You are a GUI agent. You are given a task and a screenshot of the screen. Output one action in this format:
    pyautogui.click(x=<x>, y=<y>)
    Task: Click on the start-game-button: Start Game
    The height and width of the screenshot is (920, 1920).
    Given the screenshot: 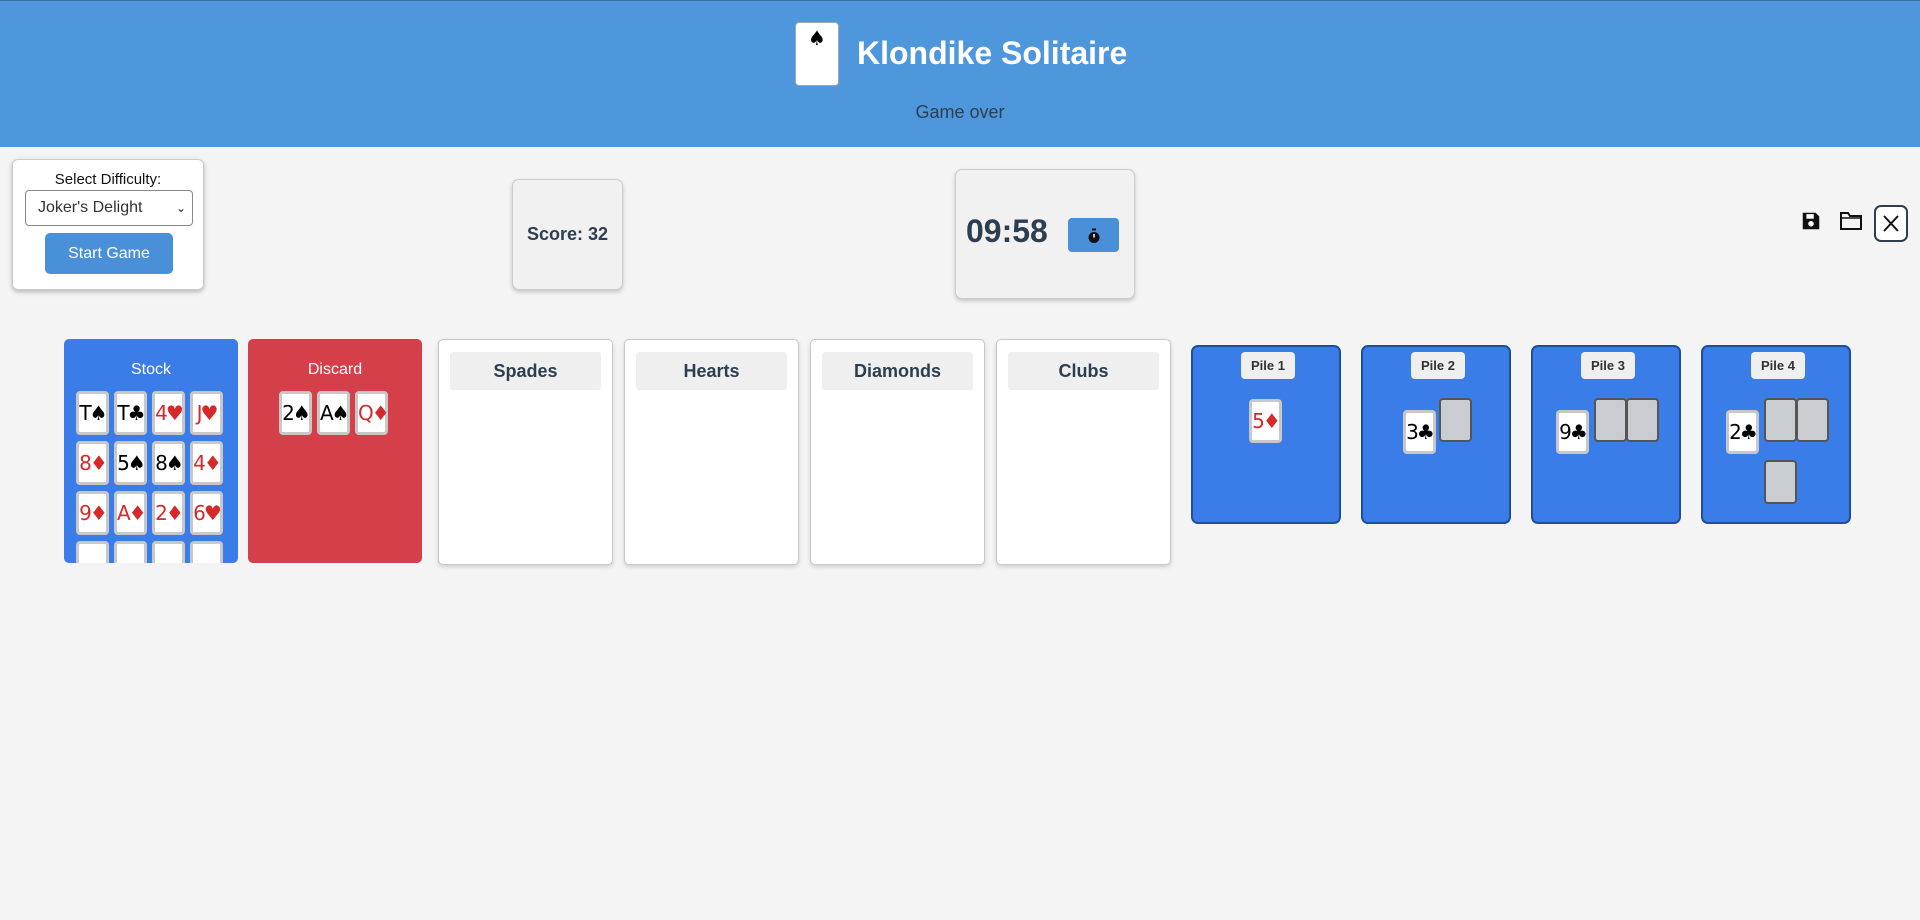 What is the action you would take?
    pyautogui.click(x=109, y=253)
    